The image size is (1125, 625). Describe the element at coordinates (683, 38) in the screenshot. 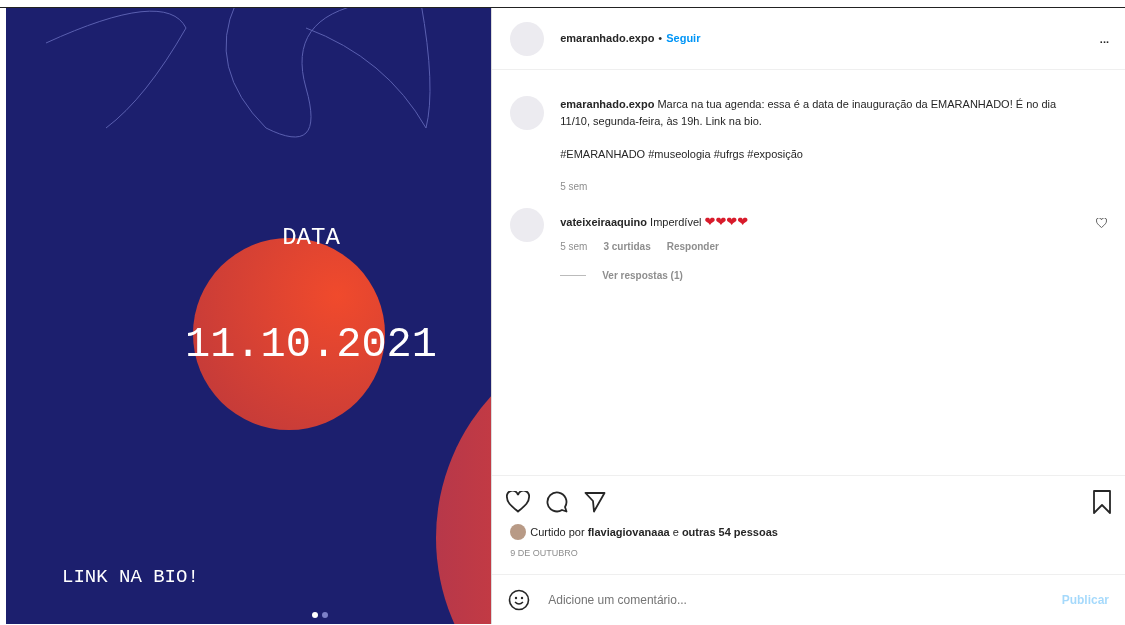

I see `follow-link: Seguir` at that location.